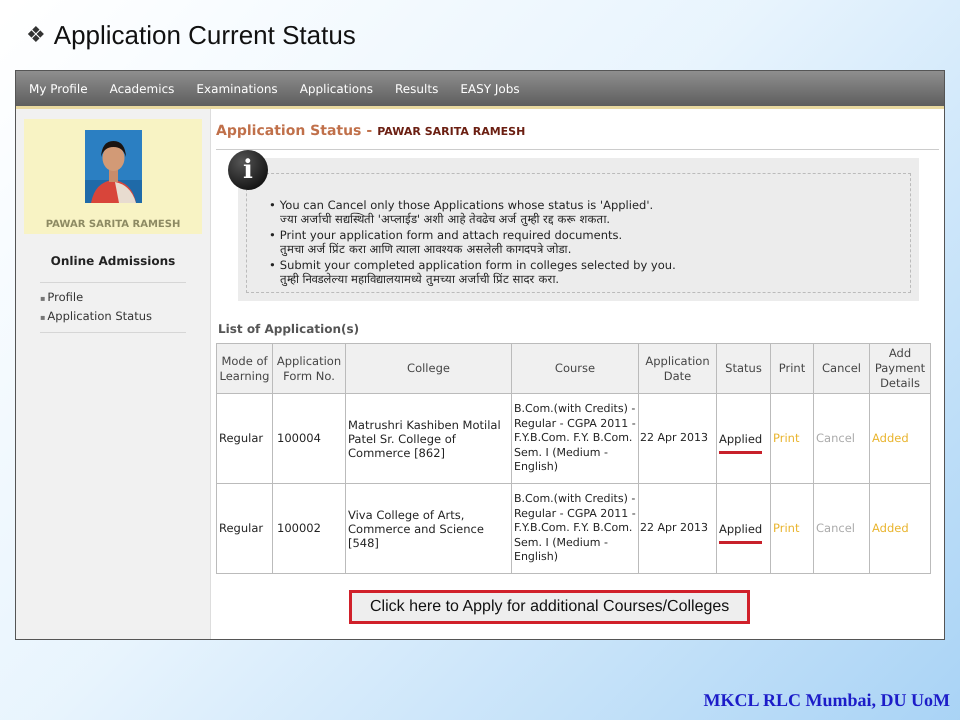 The image size is (960, 720). What do you see at coordinates (445, 219) in the screenshot?
I see `note-translation: ज्या अर्जाची सद्यस्थिती 'अप्लाईड' अशी आहे तेवढेच अर्ज तुम्ही रद्द करू शकता.` at bounding box center [445, 219].